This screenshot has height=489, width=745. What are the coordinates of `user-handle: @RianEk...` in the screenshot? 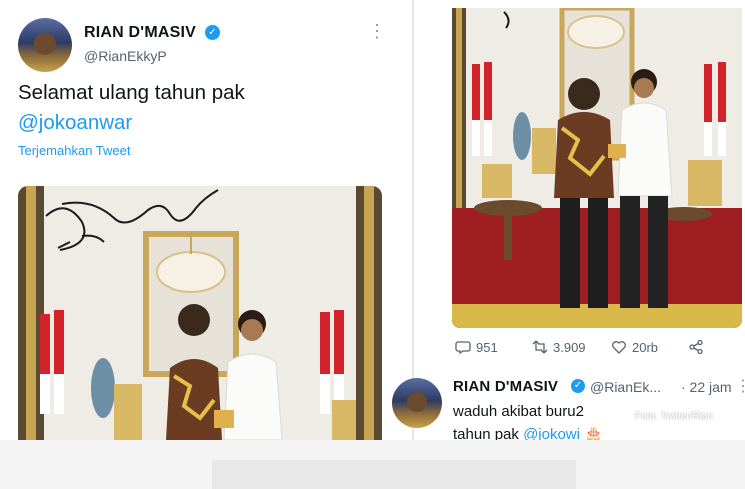 It's located at (625, 387).